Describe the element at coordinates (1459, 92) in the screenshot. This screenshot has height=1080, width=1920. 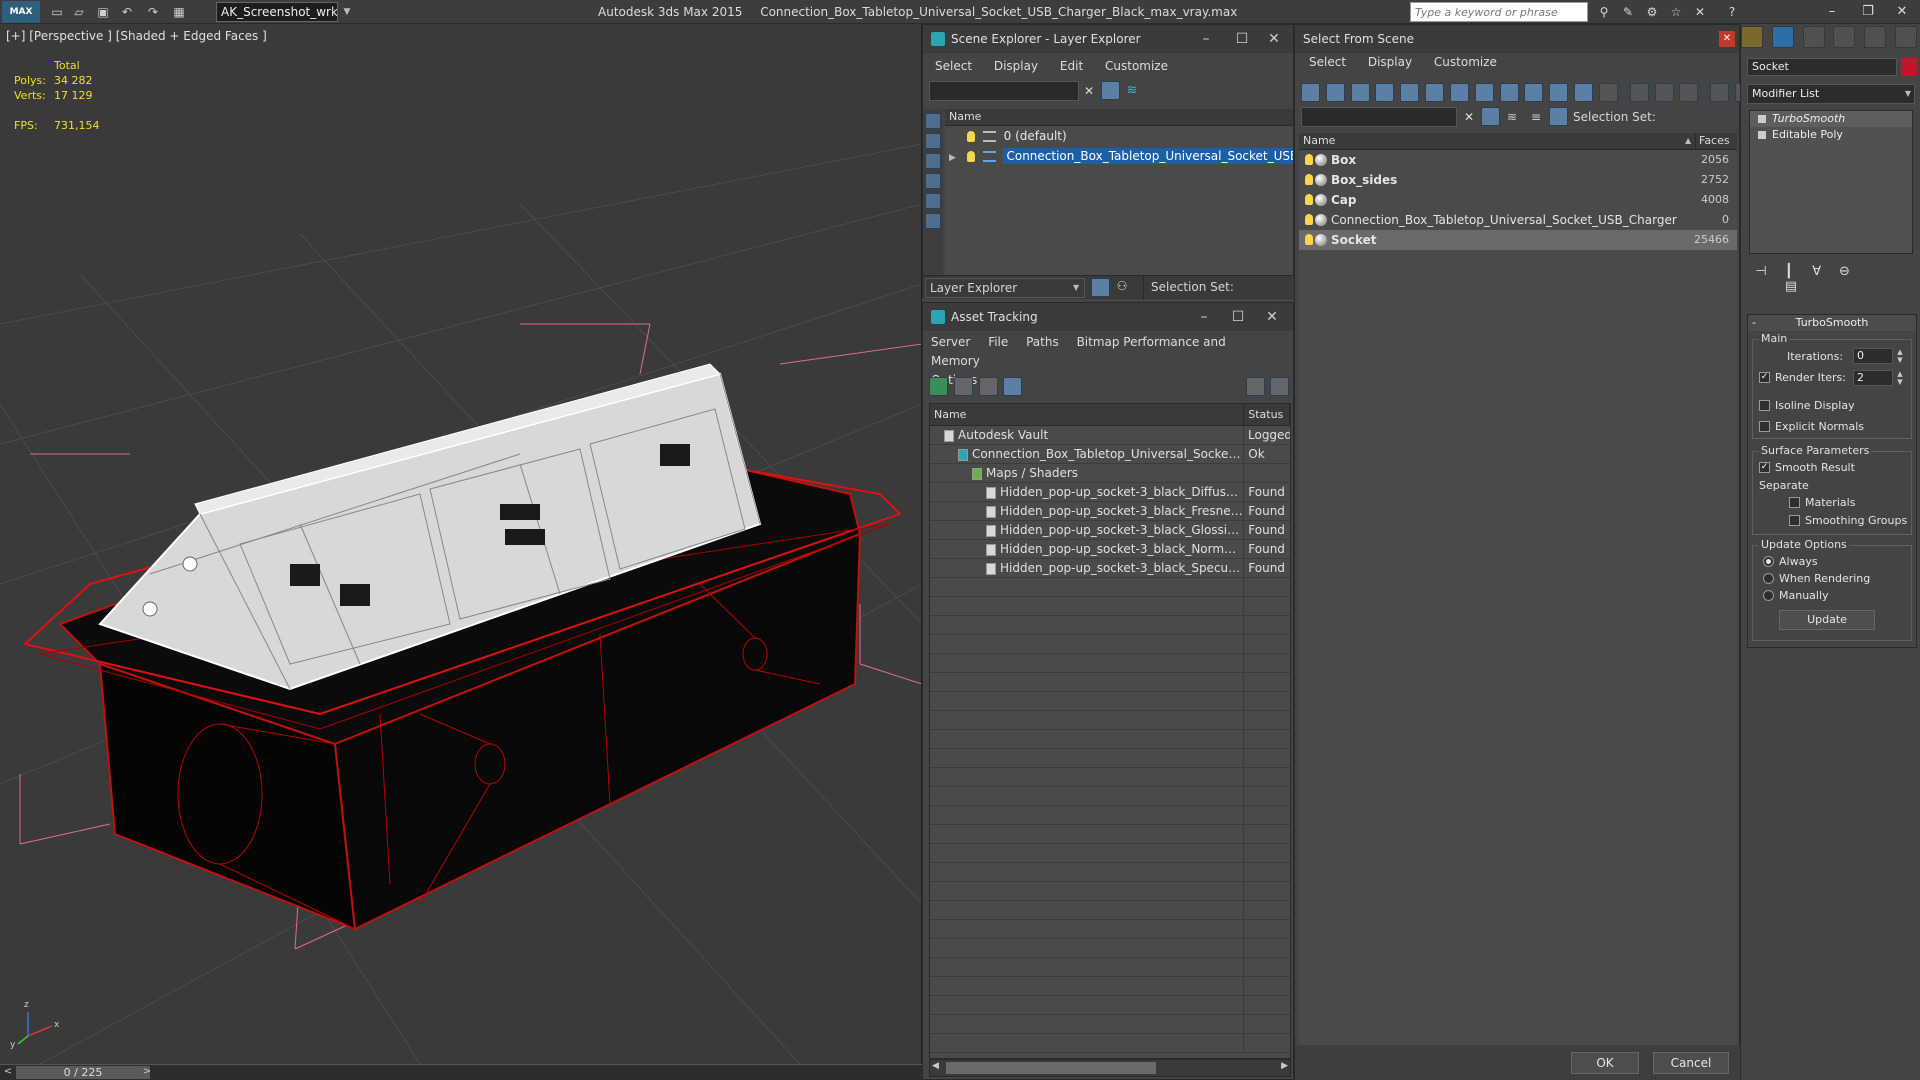
I see `display-groups-icon` at that location.